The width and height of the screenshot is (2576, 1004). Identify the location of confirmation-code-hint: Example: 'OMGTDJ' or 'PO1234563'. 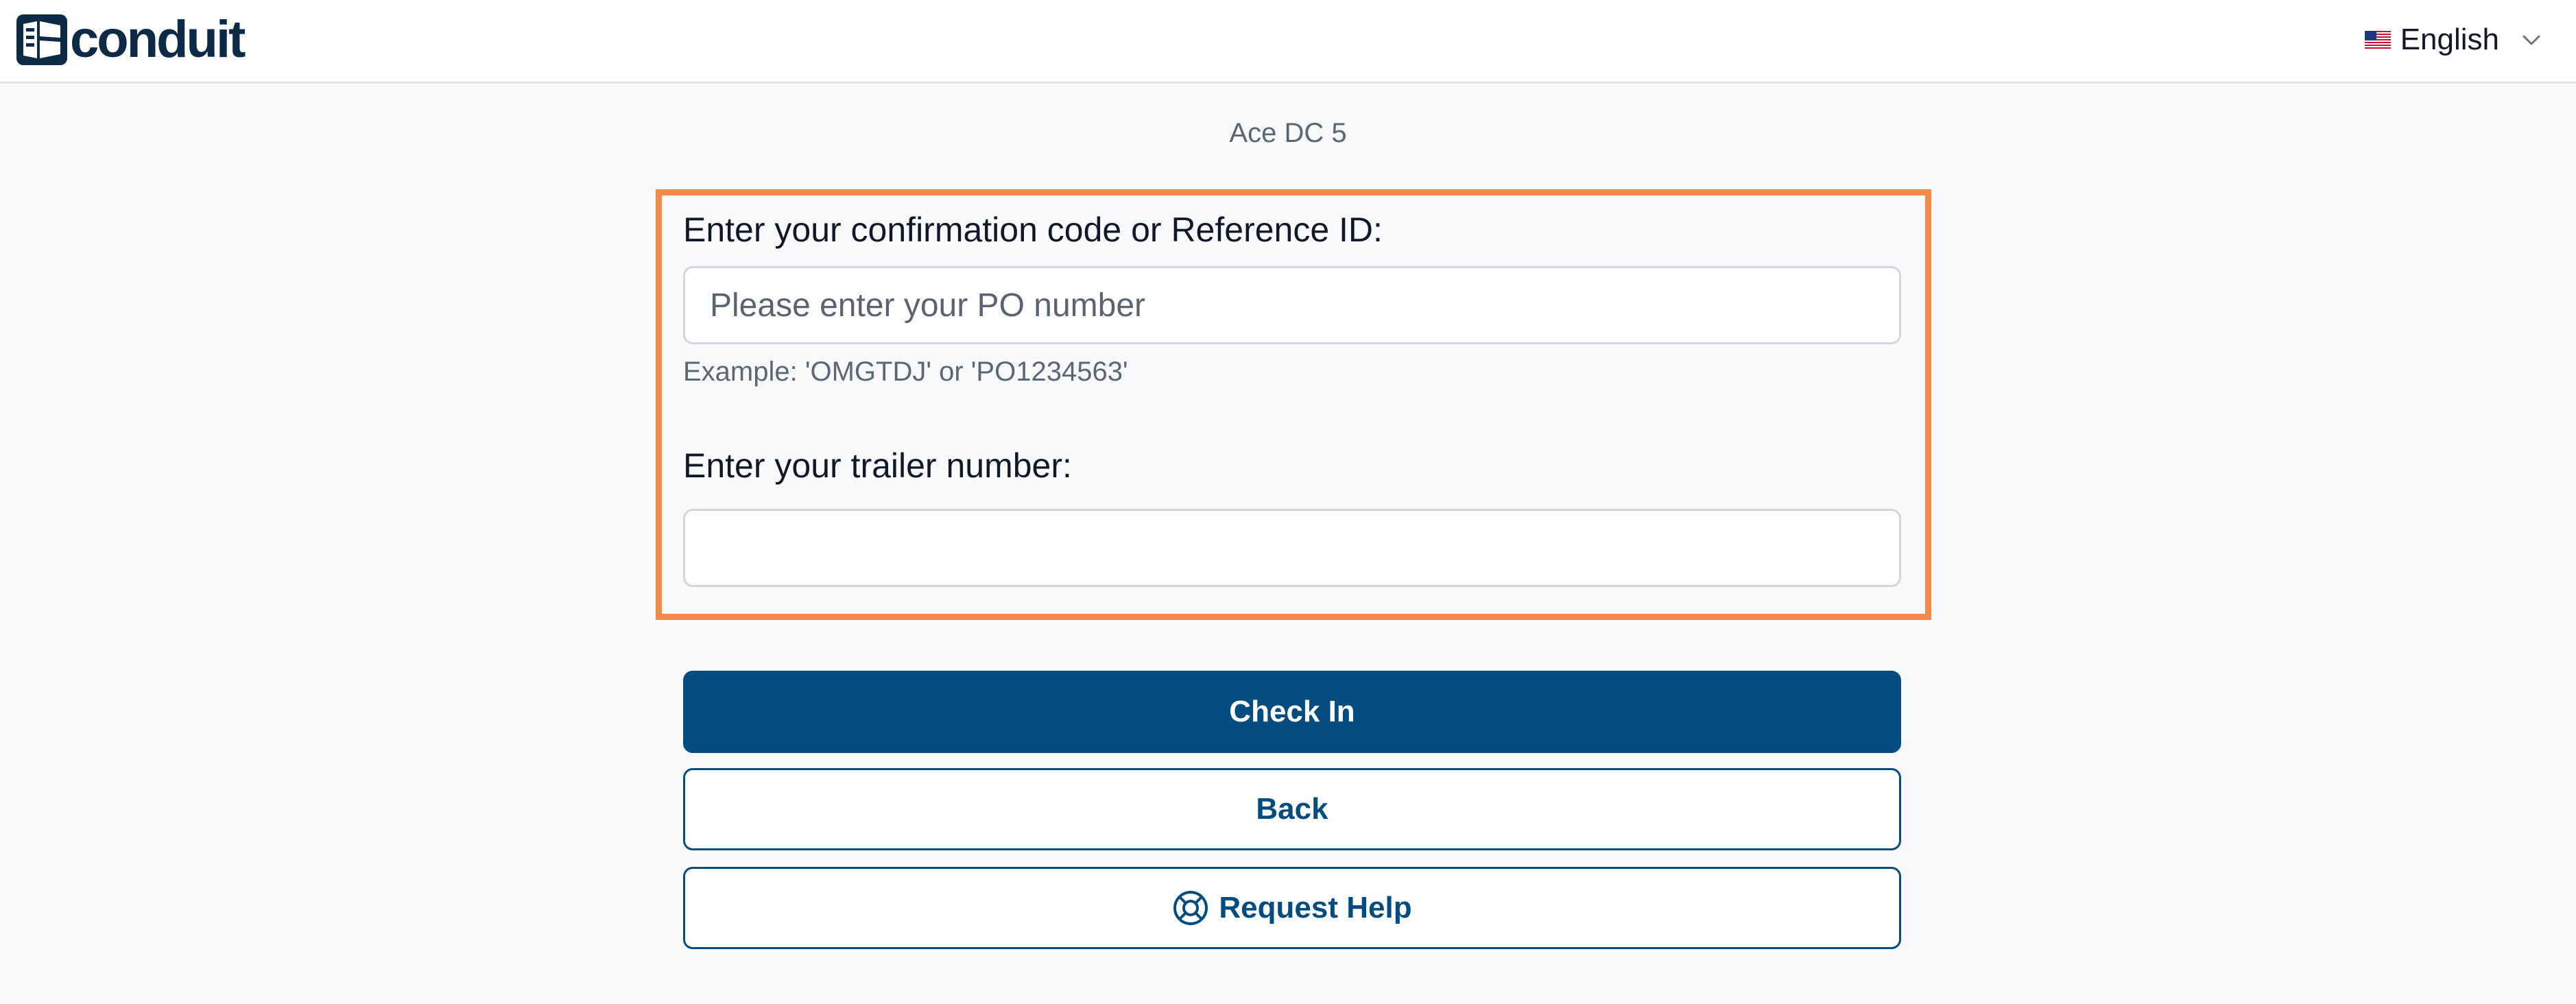
(905, 372).